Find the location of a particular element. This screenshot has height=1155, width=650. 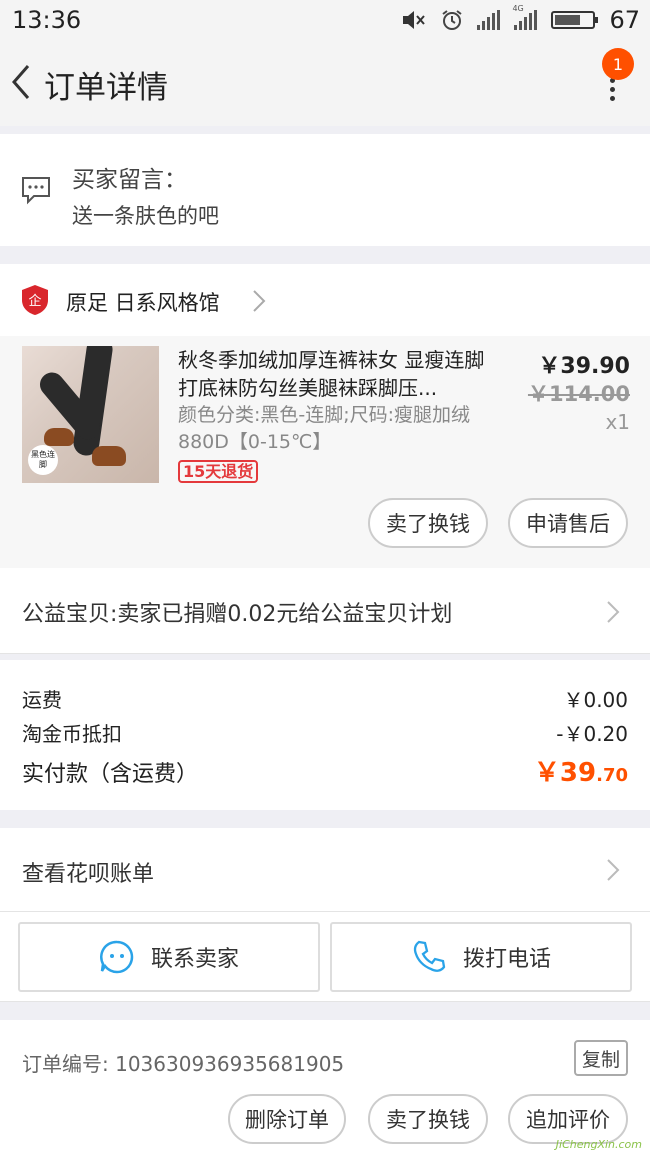

page-title: 订单详情 is located at coordinates (106, 88).